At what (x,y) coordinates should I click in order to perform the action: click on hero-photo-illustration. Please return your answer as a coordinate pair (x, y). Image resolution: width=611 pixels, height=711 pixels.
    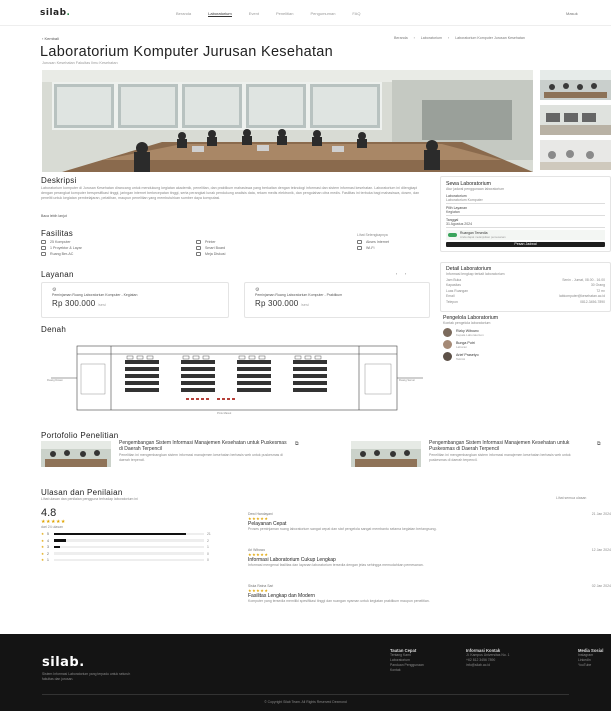
    Looking at the image, I should click on (287, 121).